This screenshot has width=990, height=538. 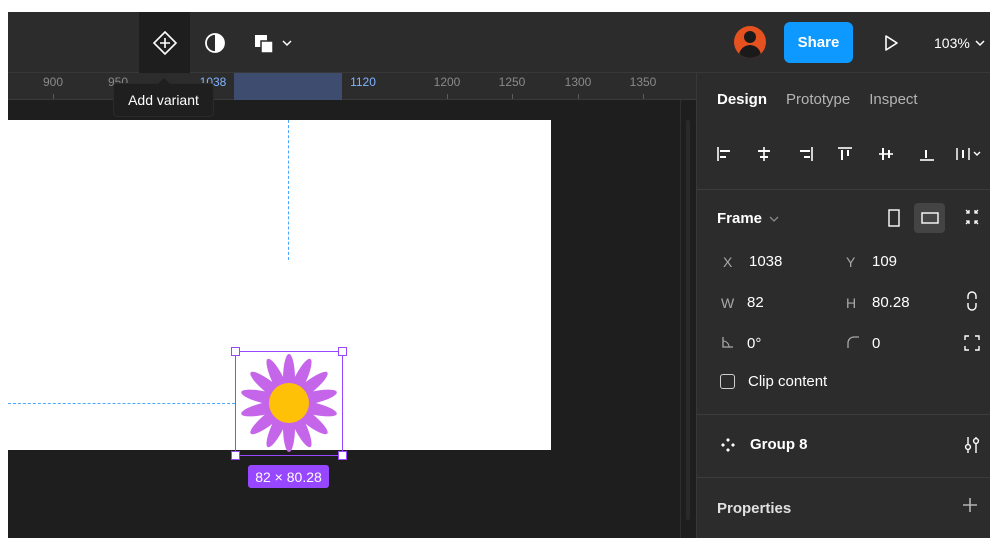 I want to click on vertical-distance-guide, so click(x=288, y=190).